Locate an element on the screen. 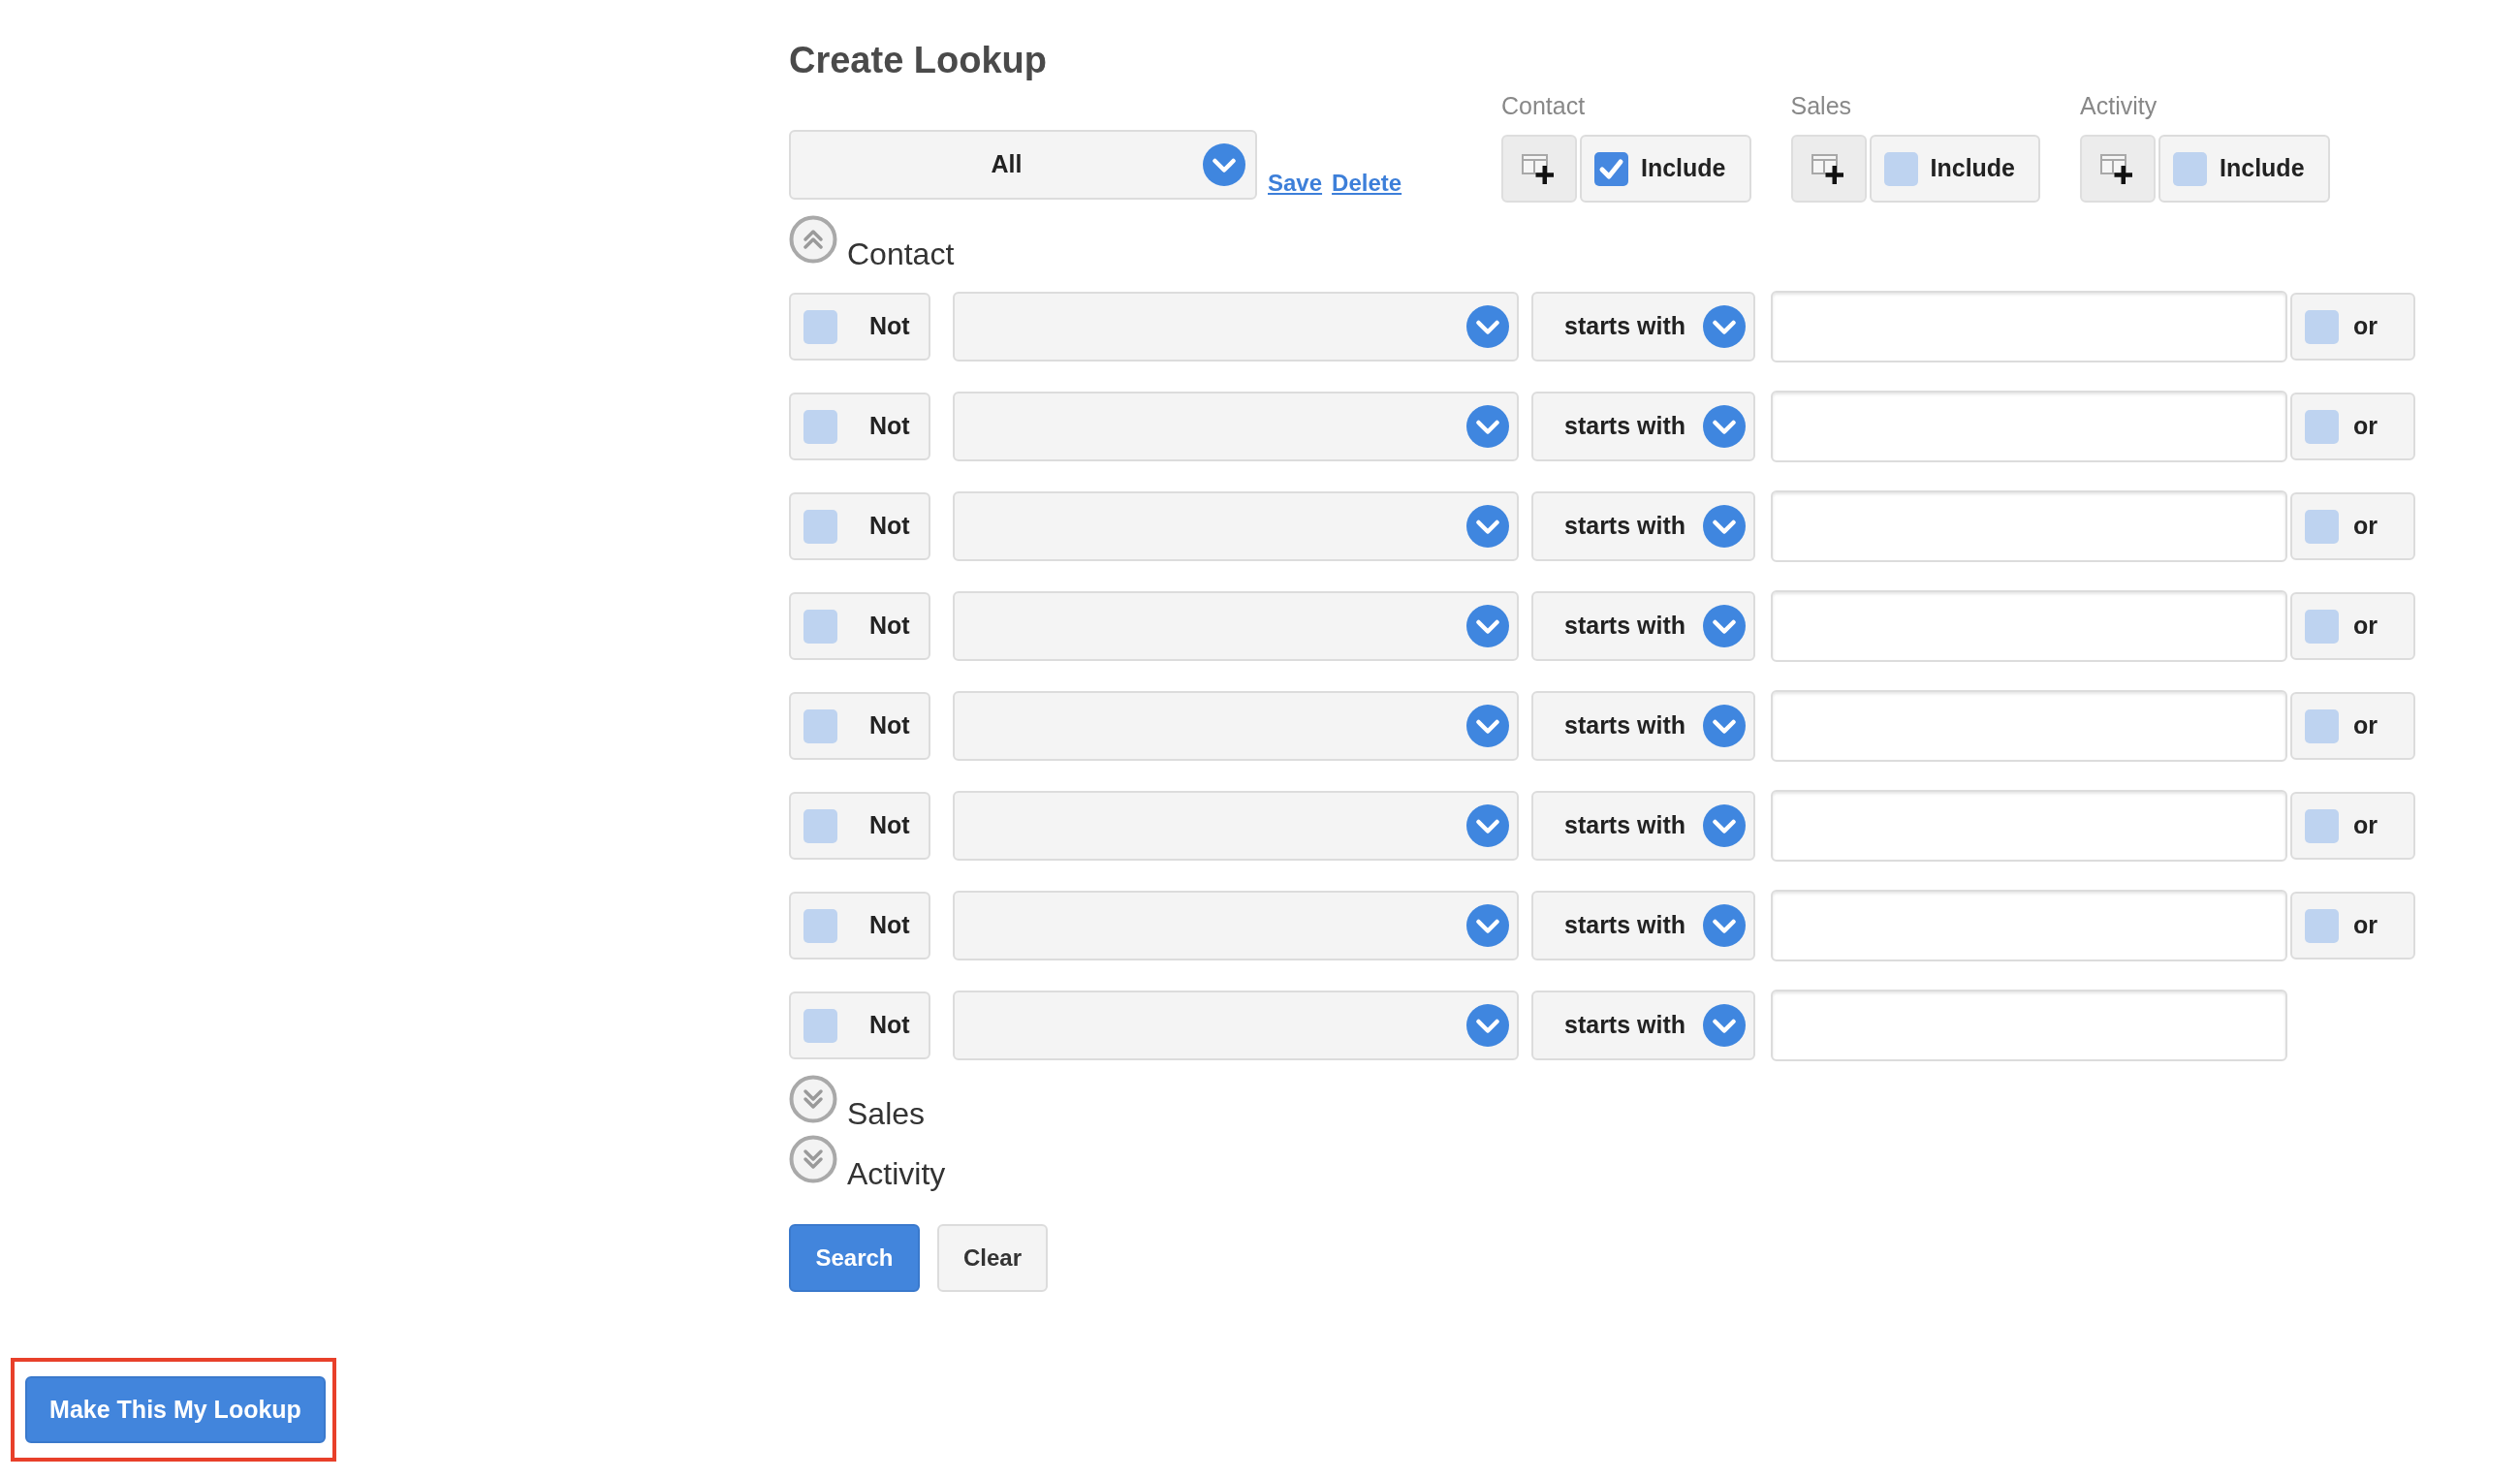 The image size is (2520, 1479). group-label: Sales is located at coordinates (1821, 106).